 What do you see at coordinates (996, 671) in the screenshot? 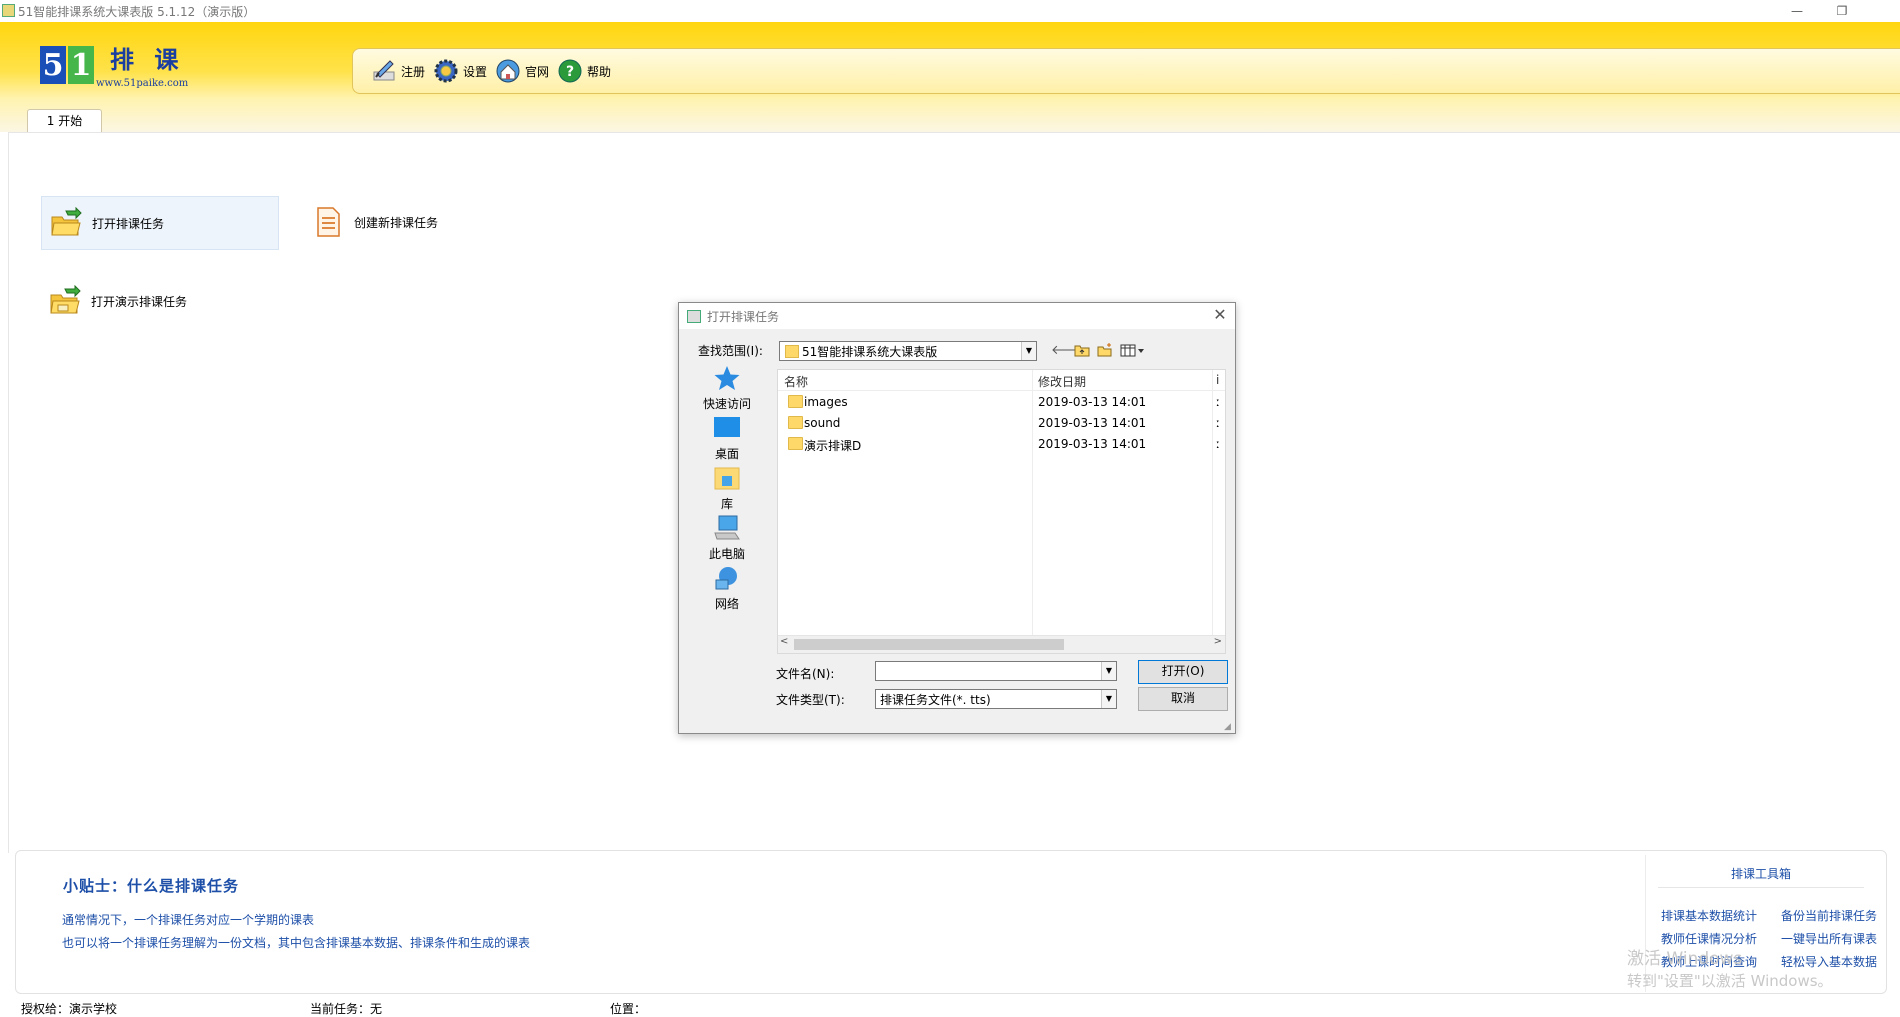
I see `filename-input: ▼` at bounding box center [996, 671].